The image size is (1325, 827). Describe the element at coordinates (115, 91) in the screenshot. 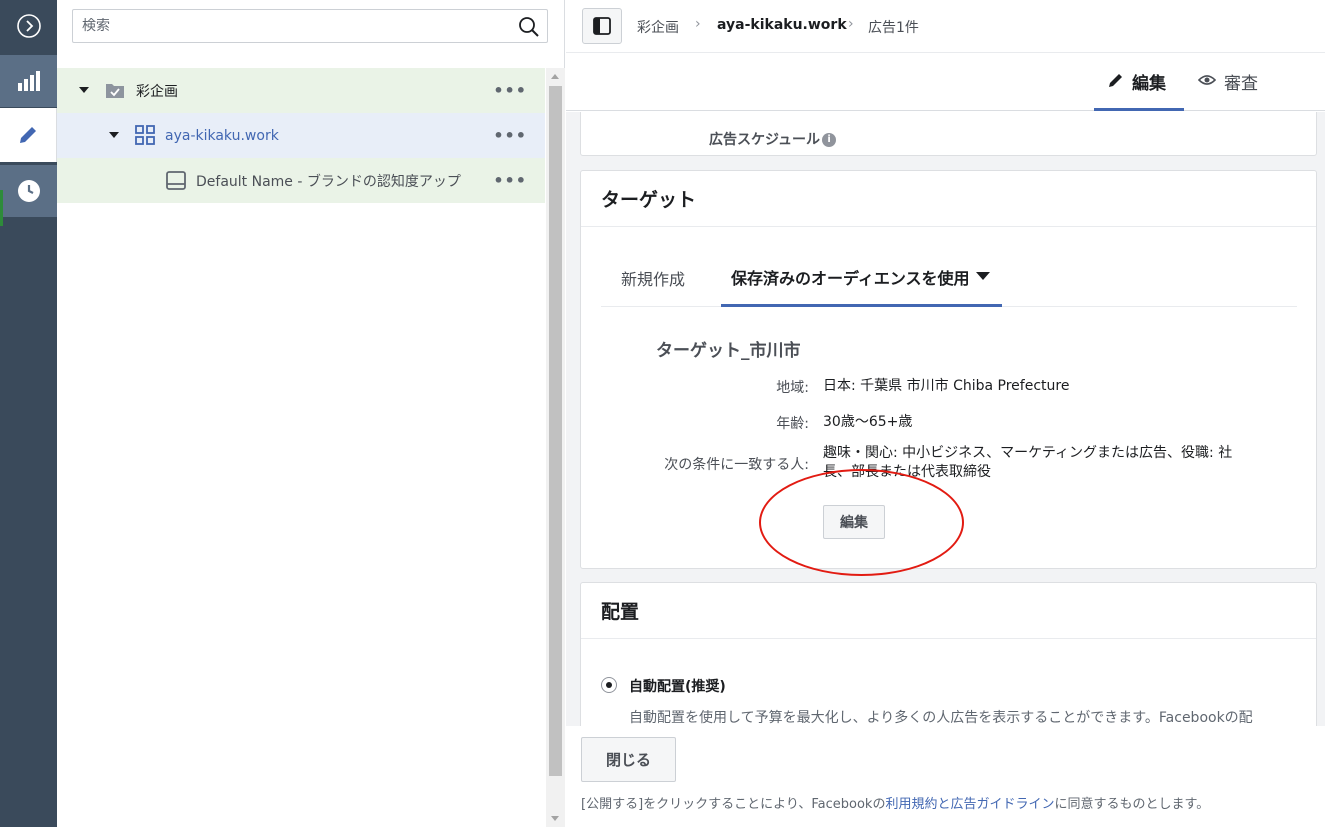

I see `campaign-folder-icon` at that location.